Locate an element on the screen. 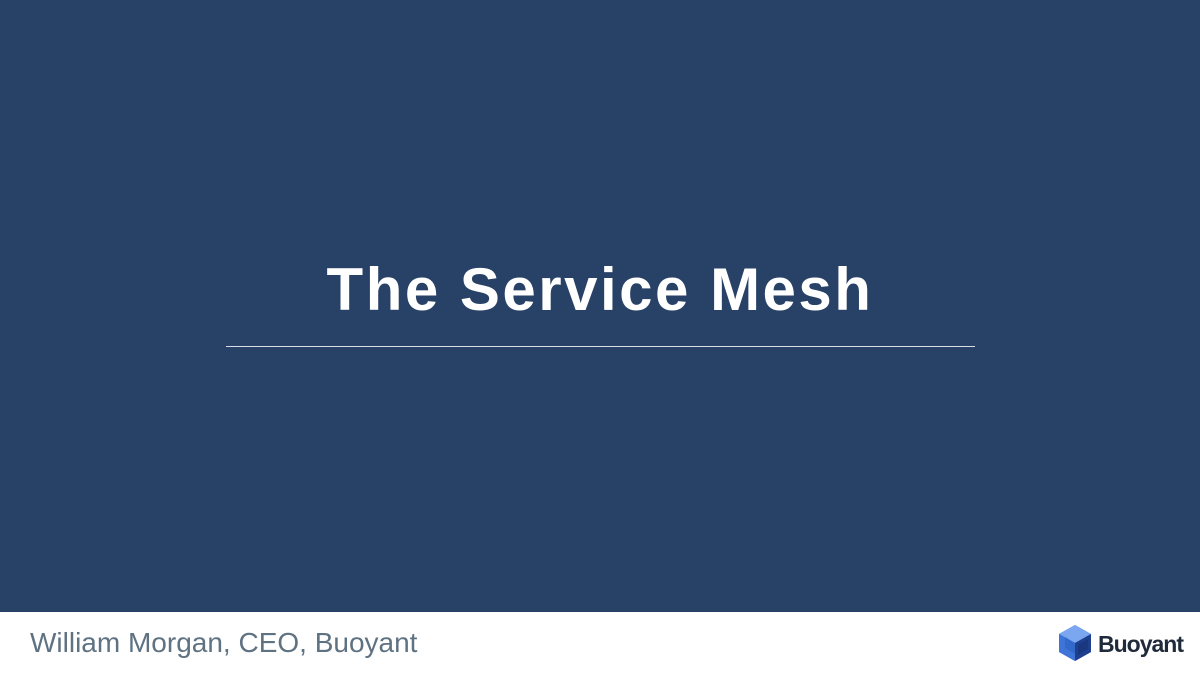 Image resolution: width=1200 pixels, height=675 pixels. cube-logo-icon is located at coordinates (1075, 643).